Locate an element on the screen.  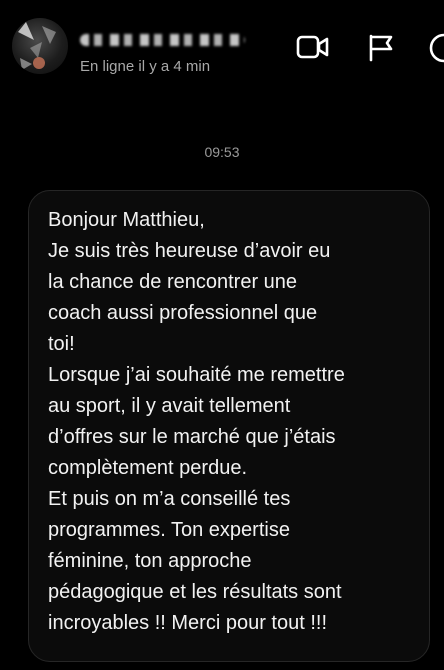
avatar-image-icon is located at coordinates (37, 46).